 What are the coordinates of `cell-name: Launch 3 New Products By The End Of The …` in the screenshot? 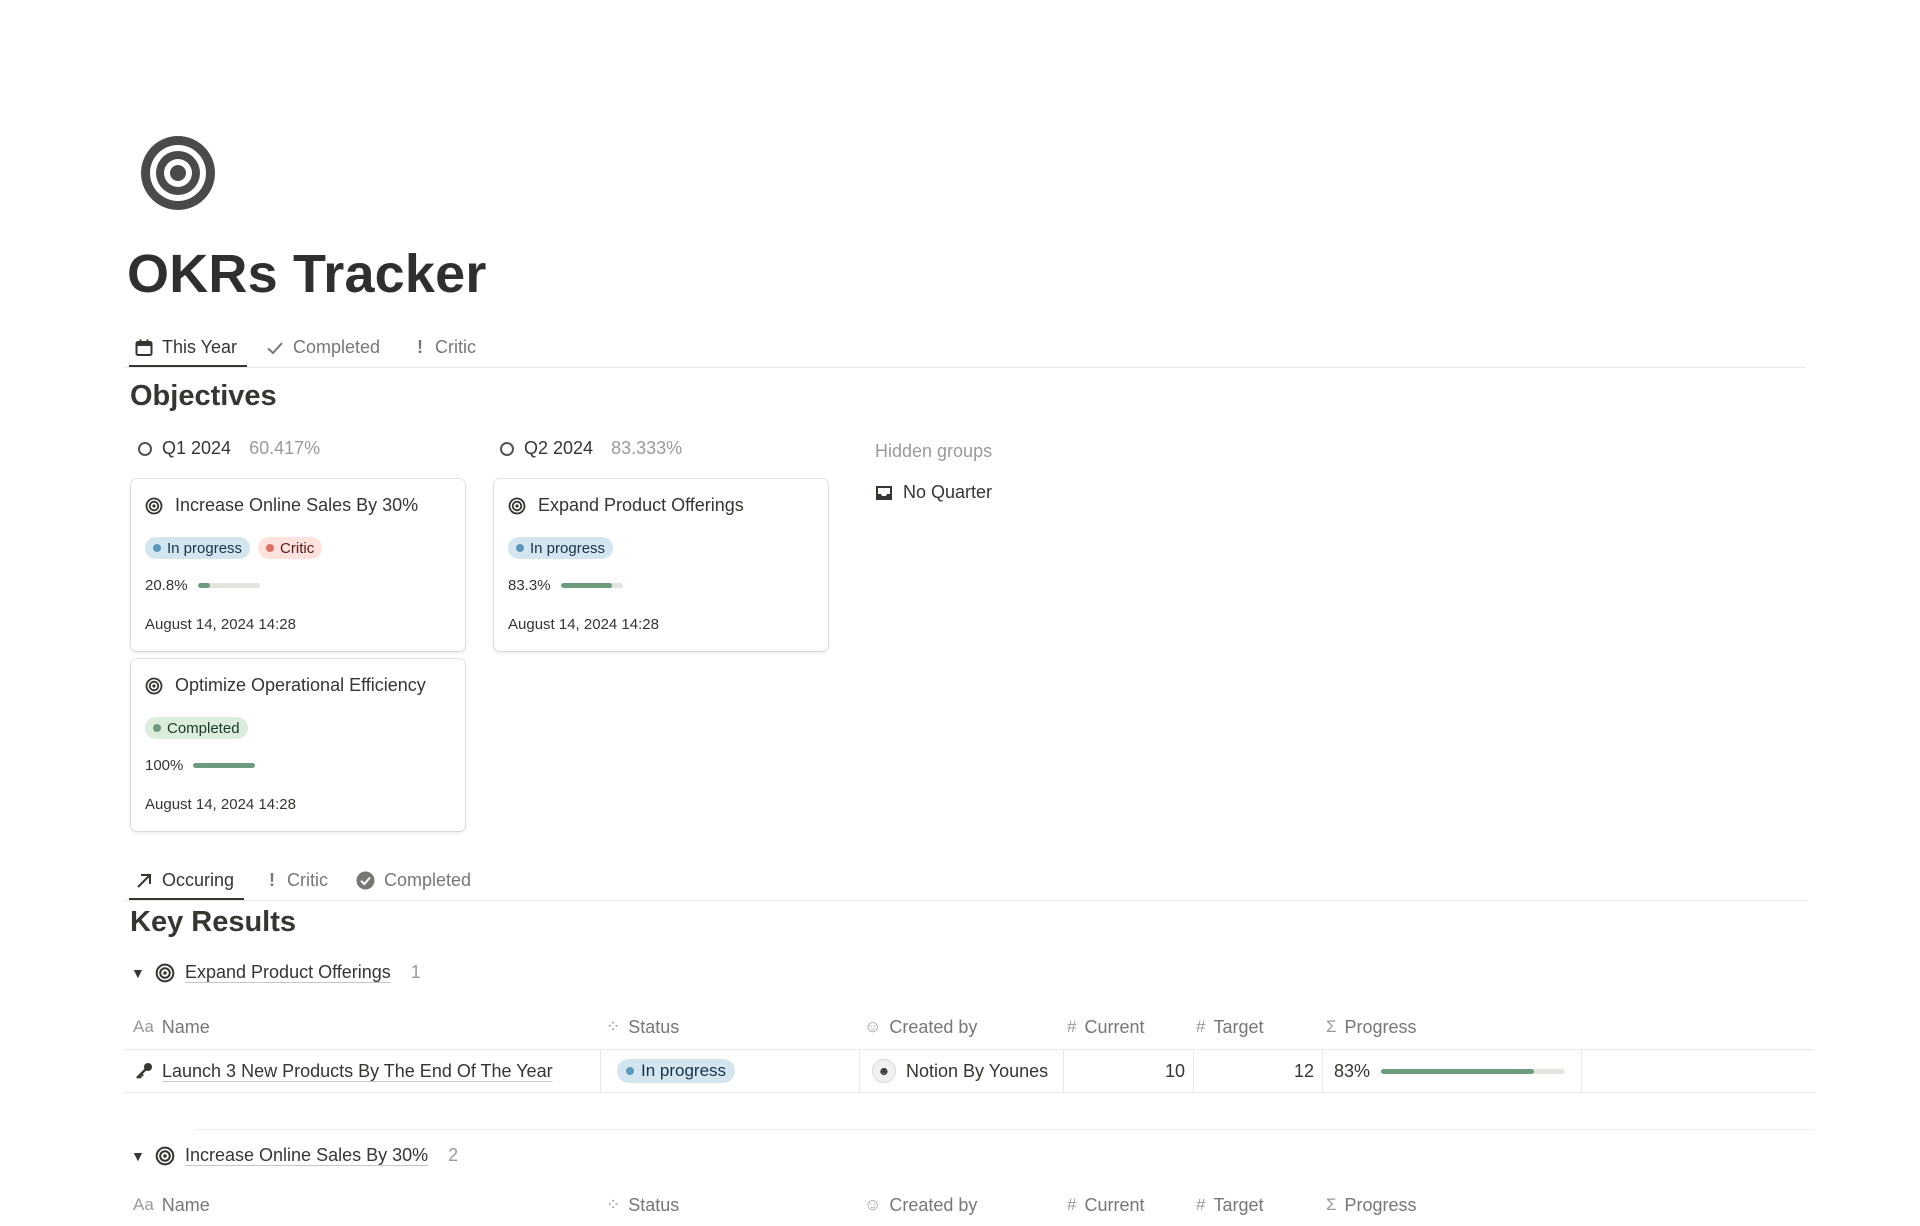 It's located at (362, 1071).